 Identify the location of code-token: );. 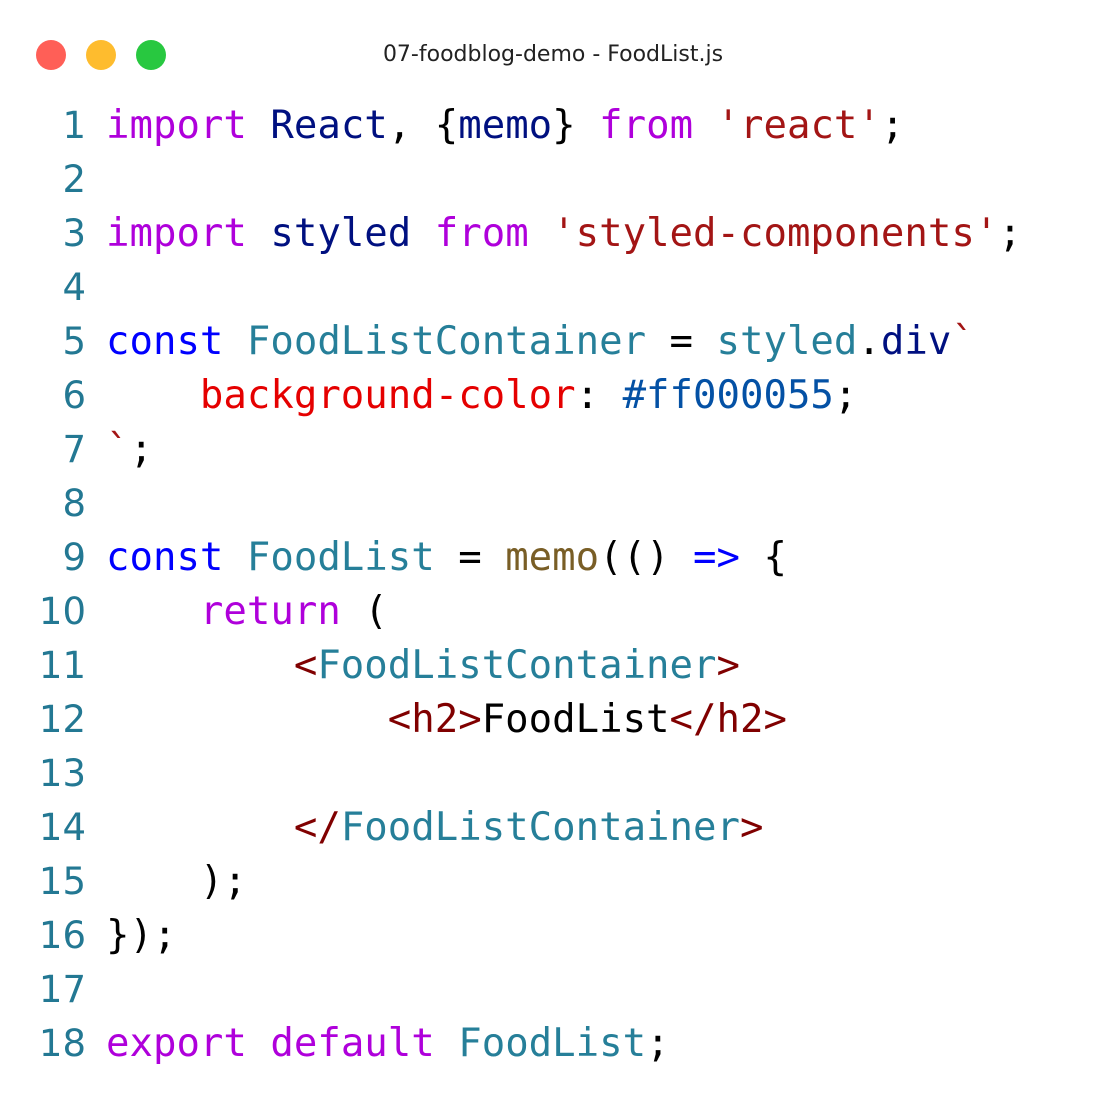
(176, 881).